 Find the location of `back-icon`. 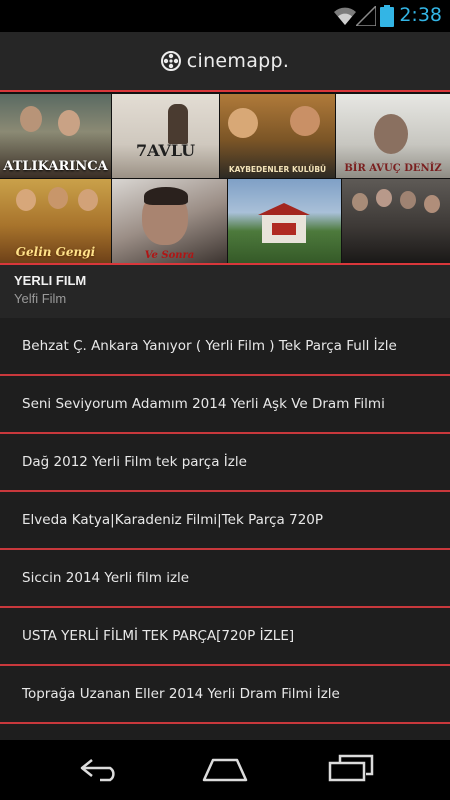

back-icon is located at coordinates (100, 769).